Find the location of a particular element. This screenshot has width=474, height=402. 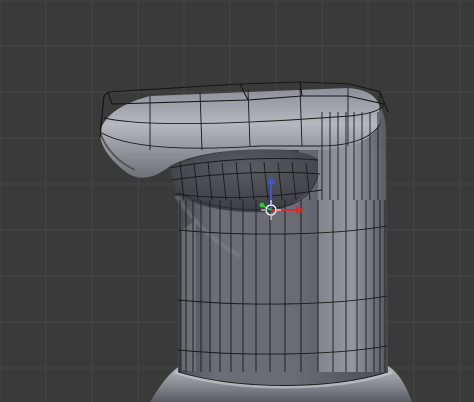

y-axis-arrow is located at coordinates (262, 205).